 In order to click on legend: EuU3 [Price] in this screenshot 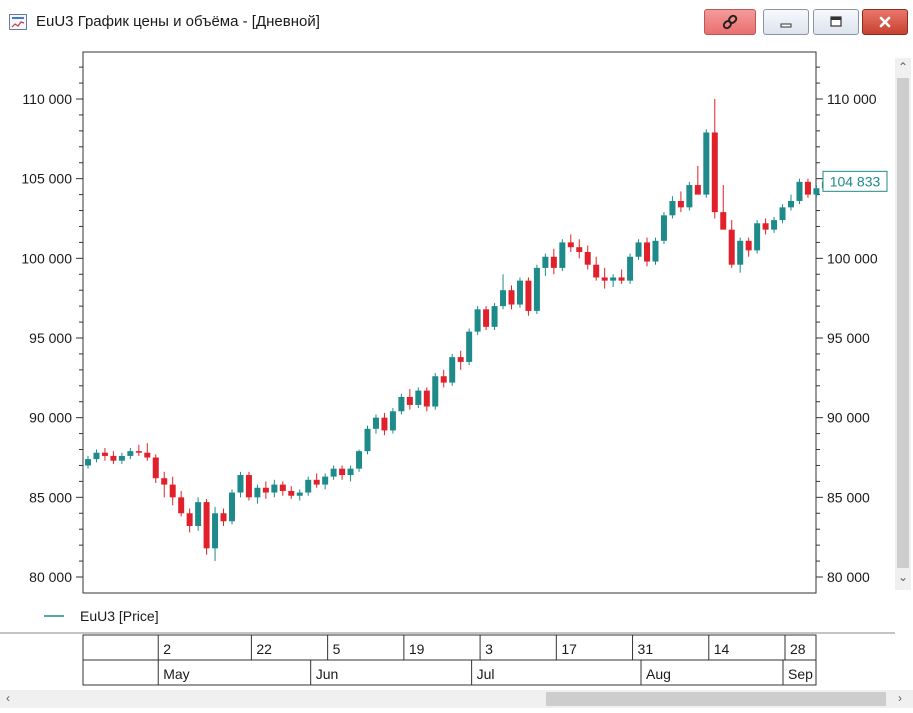, I will do `click(101, 616)`.